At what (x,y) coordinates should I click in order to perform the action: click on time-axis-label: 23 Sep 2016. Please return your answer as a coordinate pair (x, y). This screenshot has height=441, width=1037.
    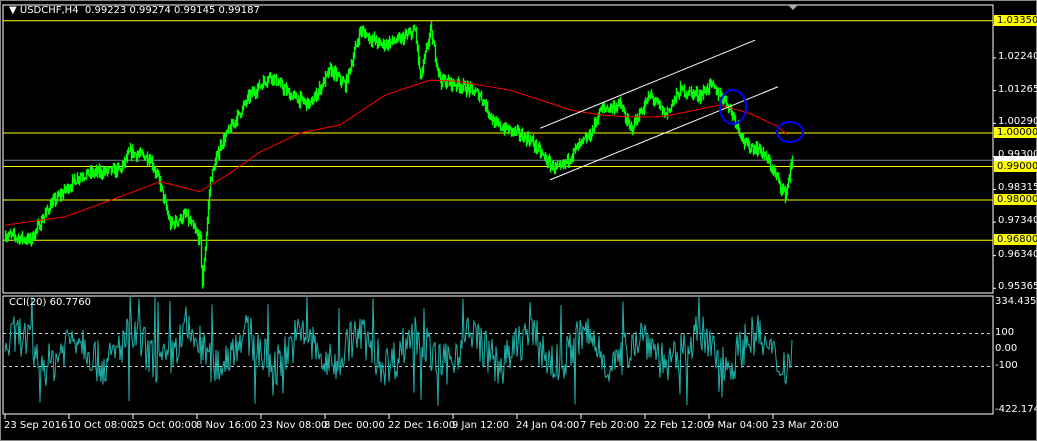
    Looking at the image, I should click on (36, 425).